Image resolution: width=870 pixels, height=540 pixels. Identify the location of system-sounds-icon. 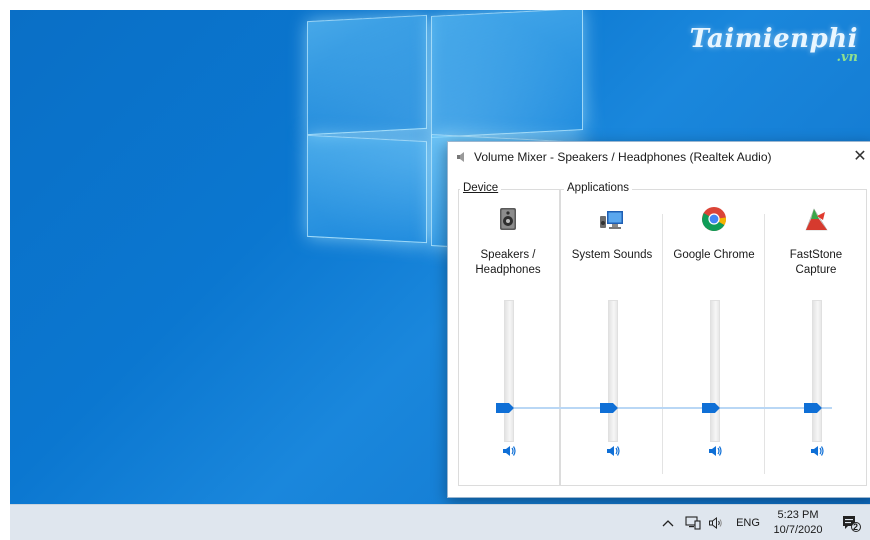
(611, 220).